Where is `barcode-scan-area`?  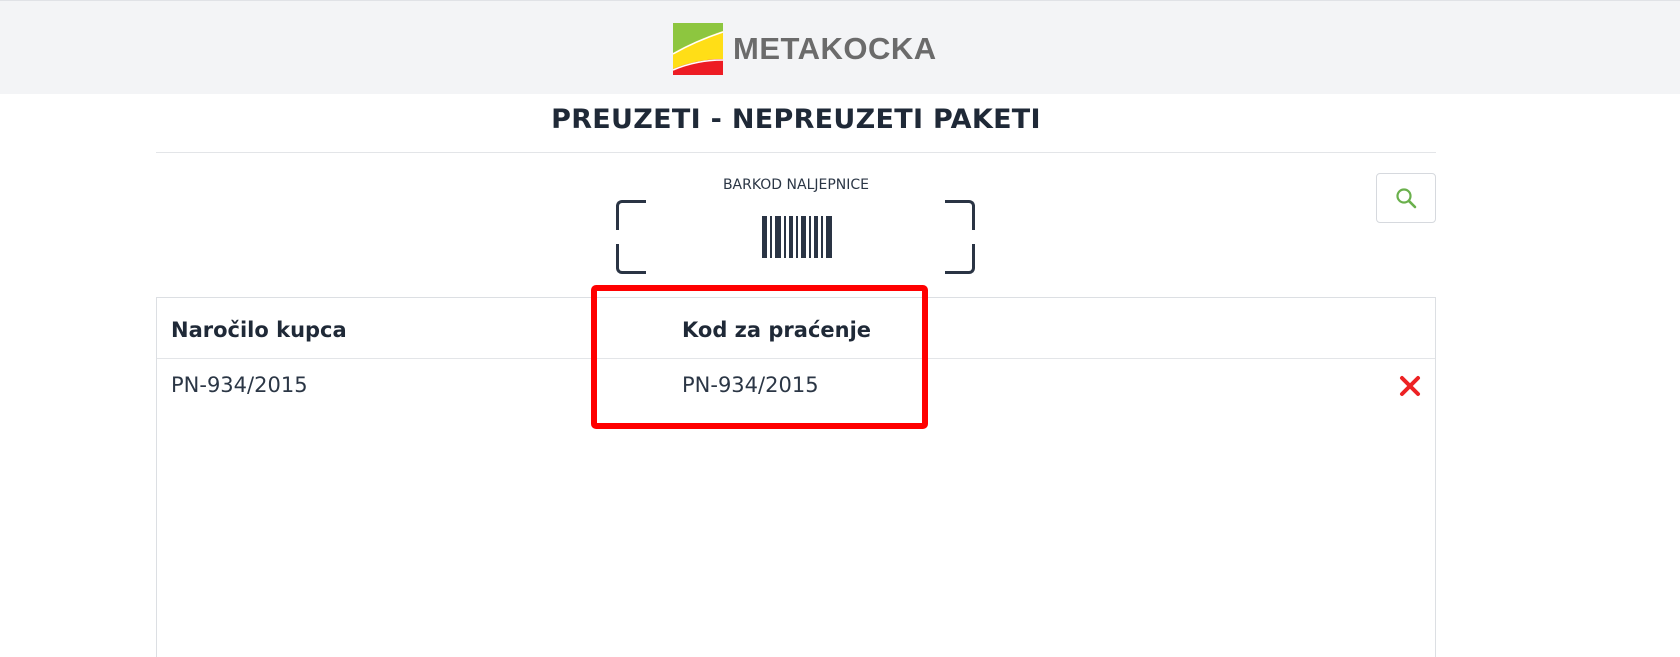 barcode-scan-area is located at coordinates (795, 237).